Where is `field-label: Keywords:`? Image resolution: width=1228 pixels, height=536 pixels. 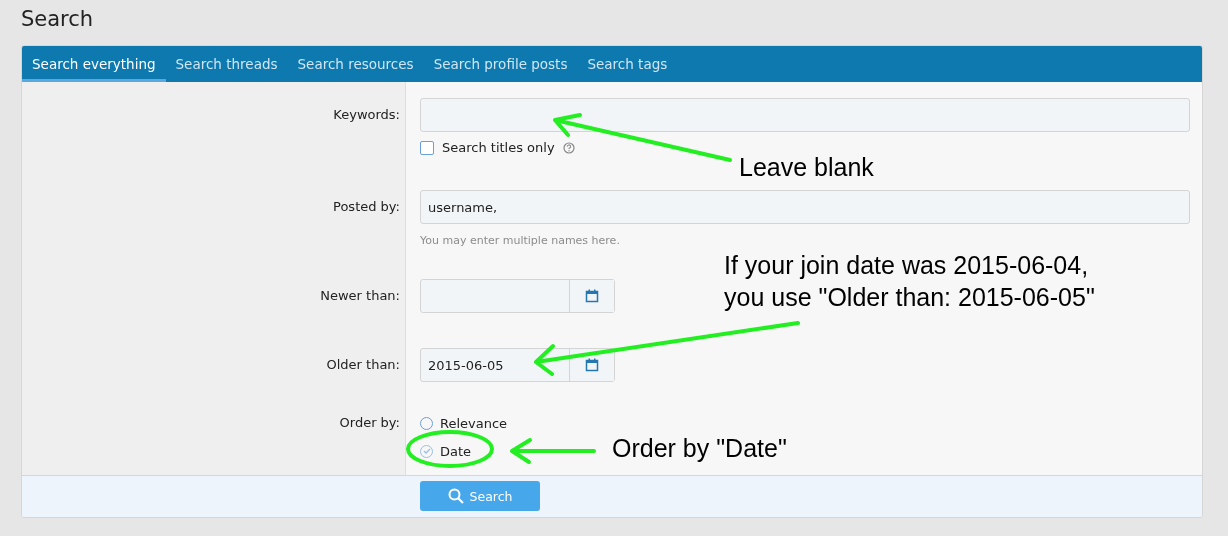 field-label: Keywords: is located at coordinates (367, 115).